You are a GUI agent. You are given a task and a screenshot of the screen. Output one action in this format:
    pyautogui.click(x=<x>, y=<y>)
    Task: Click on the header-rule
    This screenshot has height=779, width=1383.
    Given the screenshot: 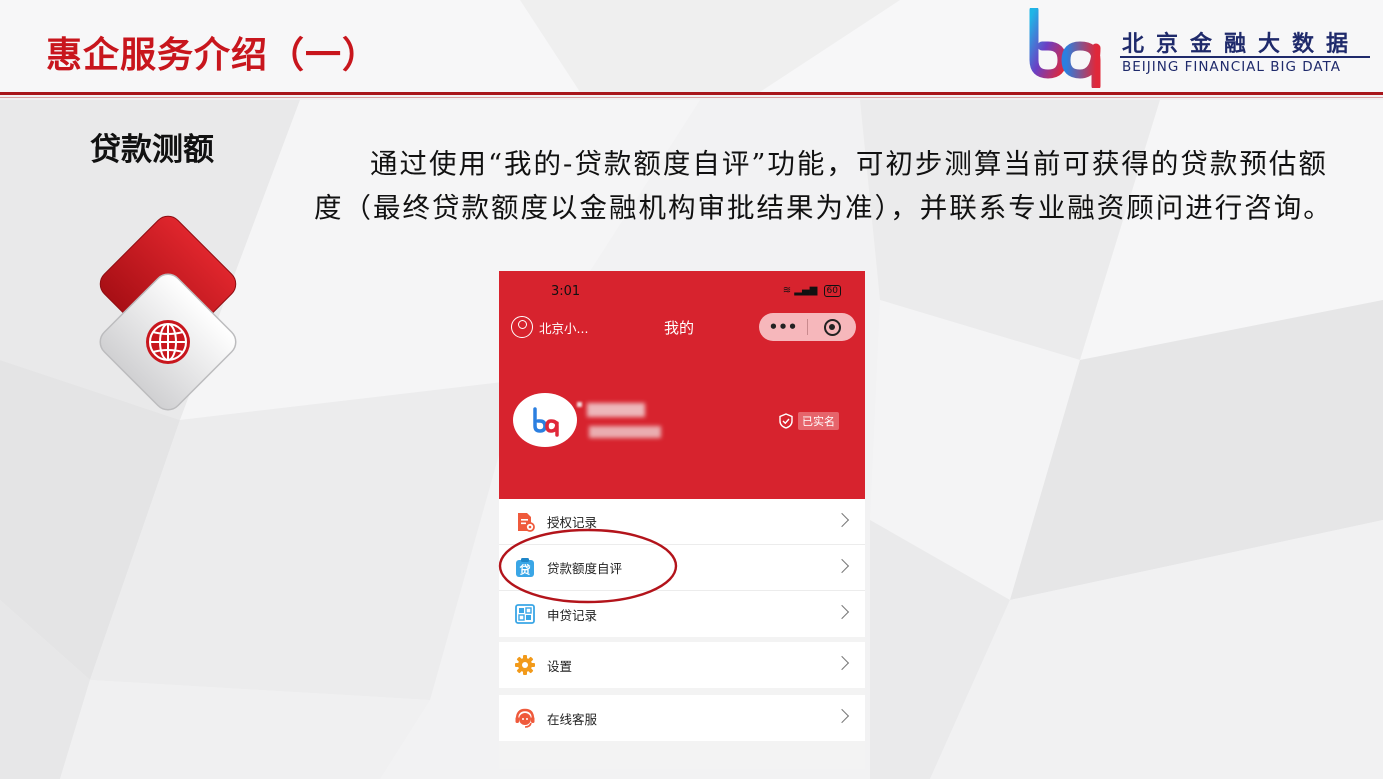 What is the action you would take?
    pyautogui.click(x=691, y=93)
    